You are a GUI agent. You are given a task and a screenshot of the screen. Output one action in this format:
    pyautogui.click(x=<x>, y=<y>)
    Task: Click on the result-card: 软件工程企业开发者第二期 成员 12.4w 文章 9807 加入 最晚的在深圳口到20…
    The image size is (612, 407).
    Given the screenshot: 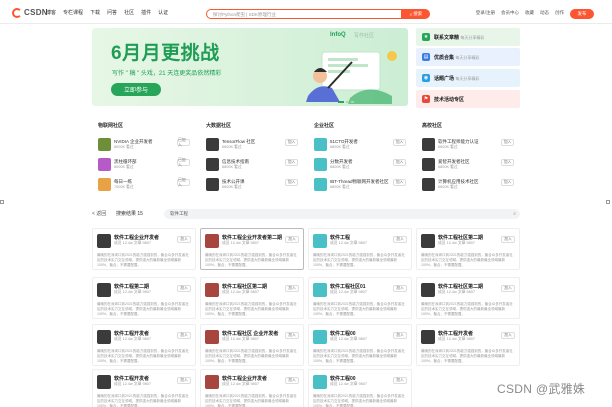 What is the action you would take?
    pyautogui.click(x=252, y=249)
    